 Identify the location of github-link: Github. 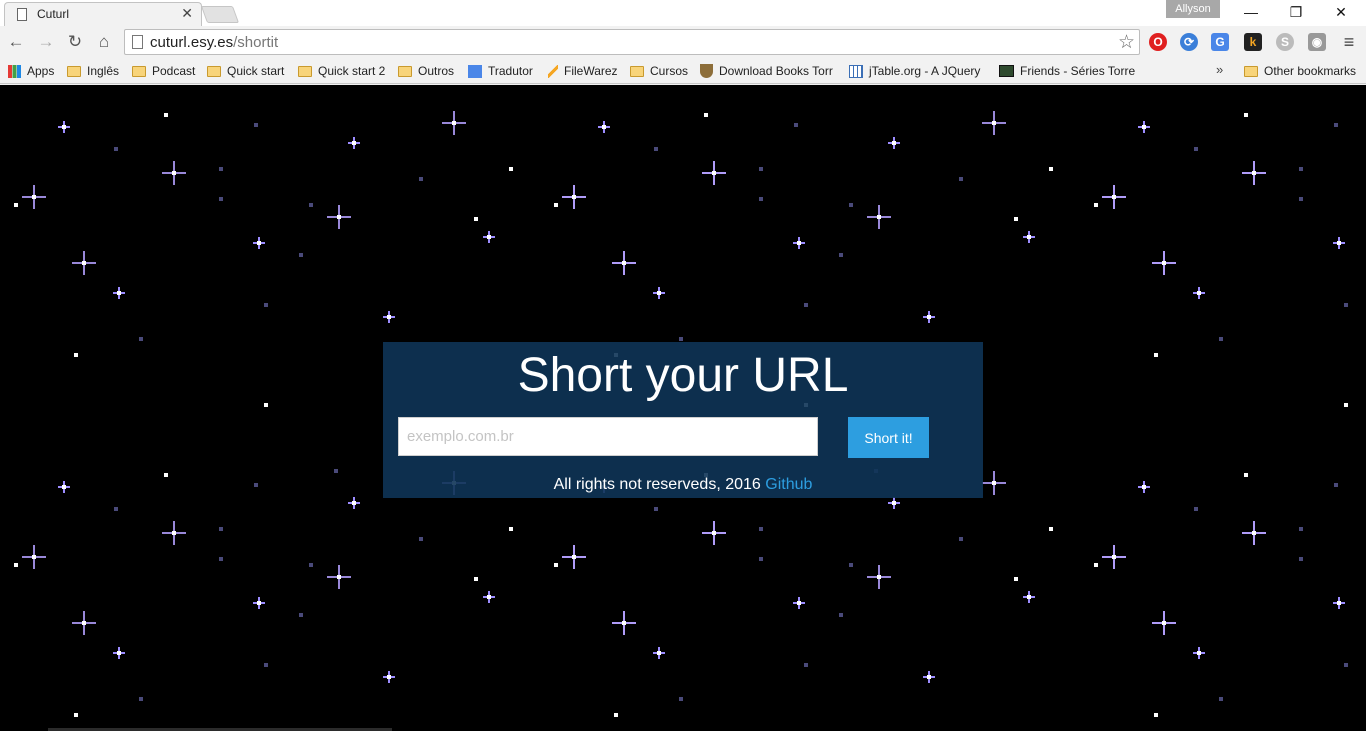
(788, 484).